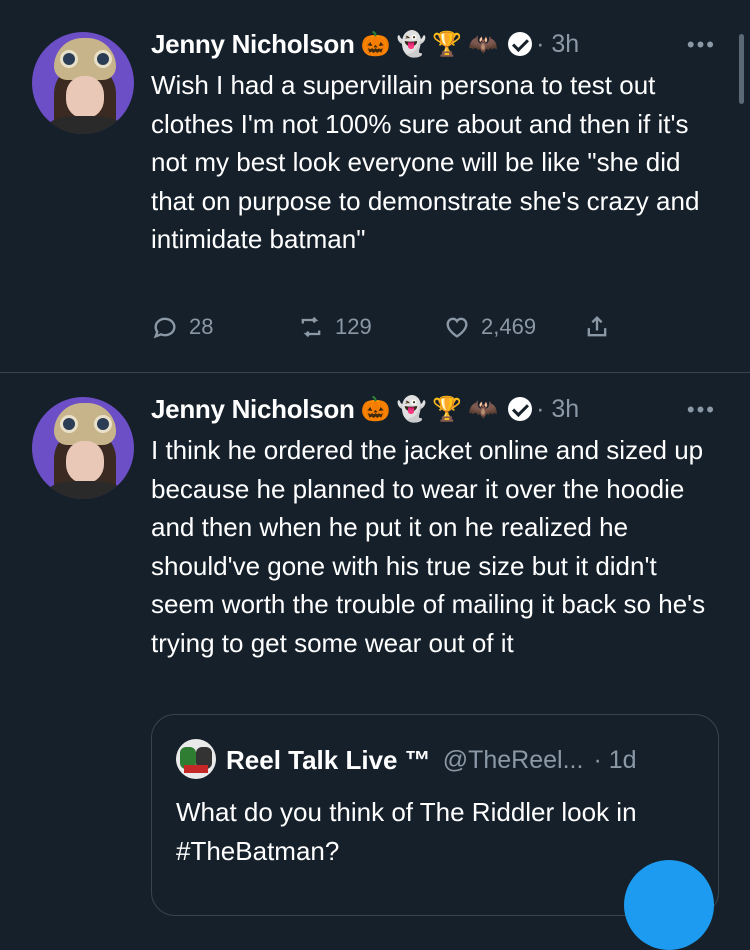  What do you see at coordinates (201, 326) in the screenshot?
I see `reply-count: 28` at bounding box center [201, 326].